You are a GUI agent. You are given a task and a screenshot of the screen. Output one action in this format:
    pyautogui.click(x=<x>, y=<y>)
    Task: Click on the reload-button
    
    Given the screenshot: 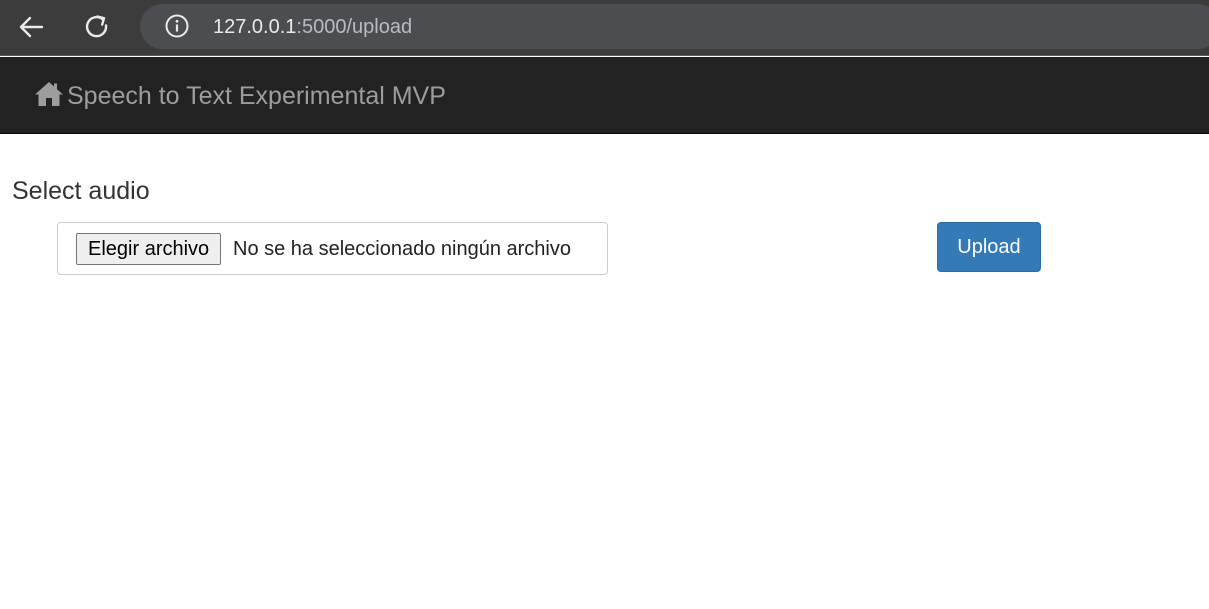 What is the action you would take?
    pyautogui.click(x=97, y=27)
    